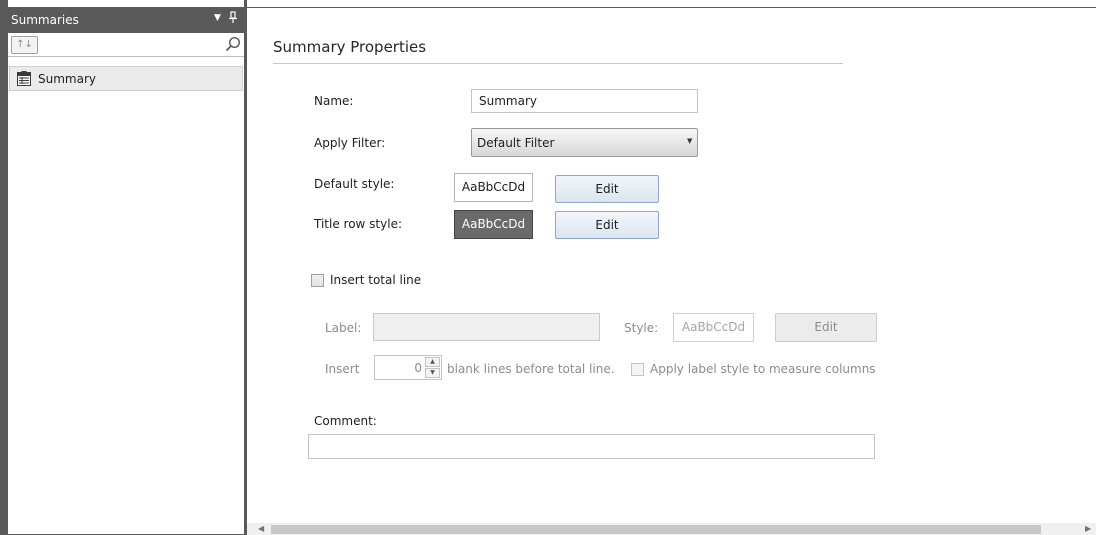 This screenshot has height=535, width=1096. Describe the element at coordinates (358, 224) in the screenshot. I see `title-row-style-label: Title row style:` at that location.